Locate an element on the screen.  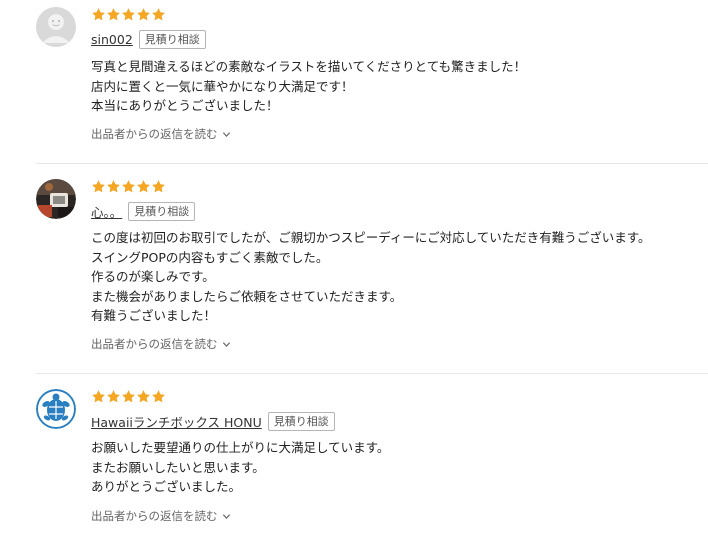
comment-line: ありがとうございました。 is located at coordinates (166, 486).